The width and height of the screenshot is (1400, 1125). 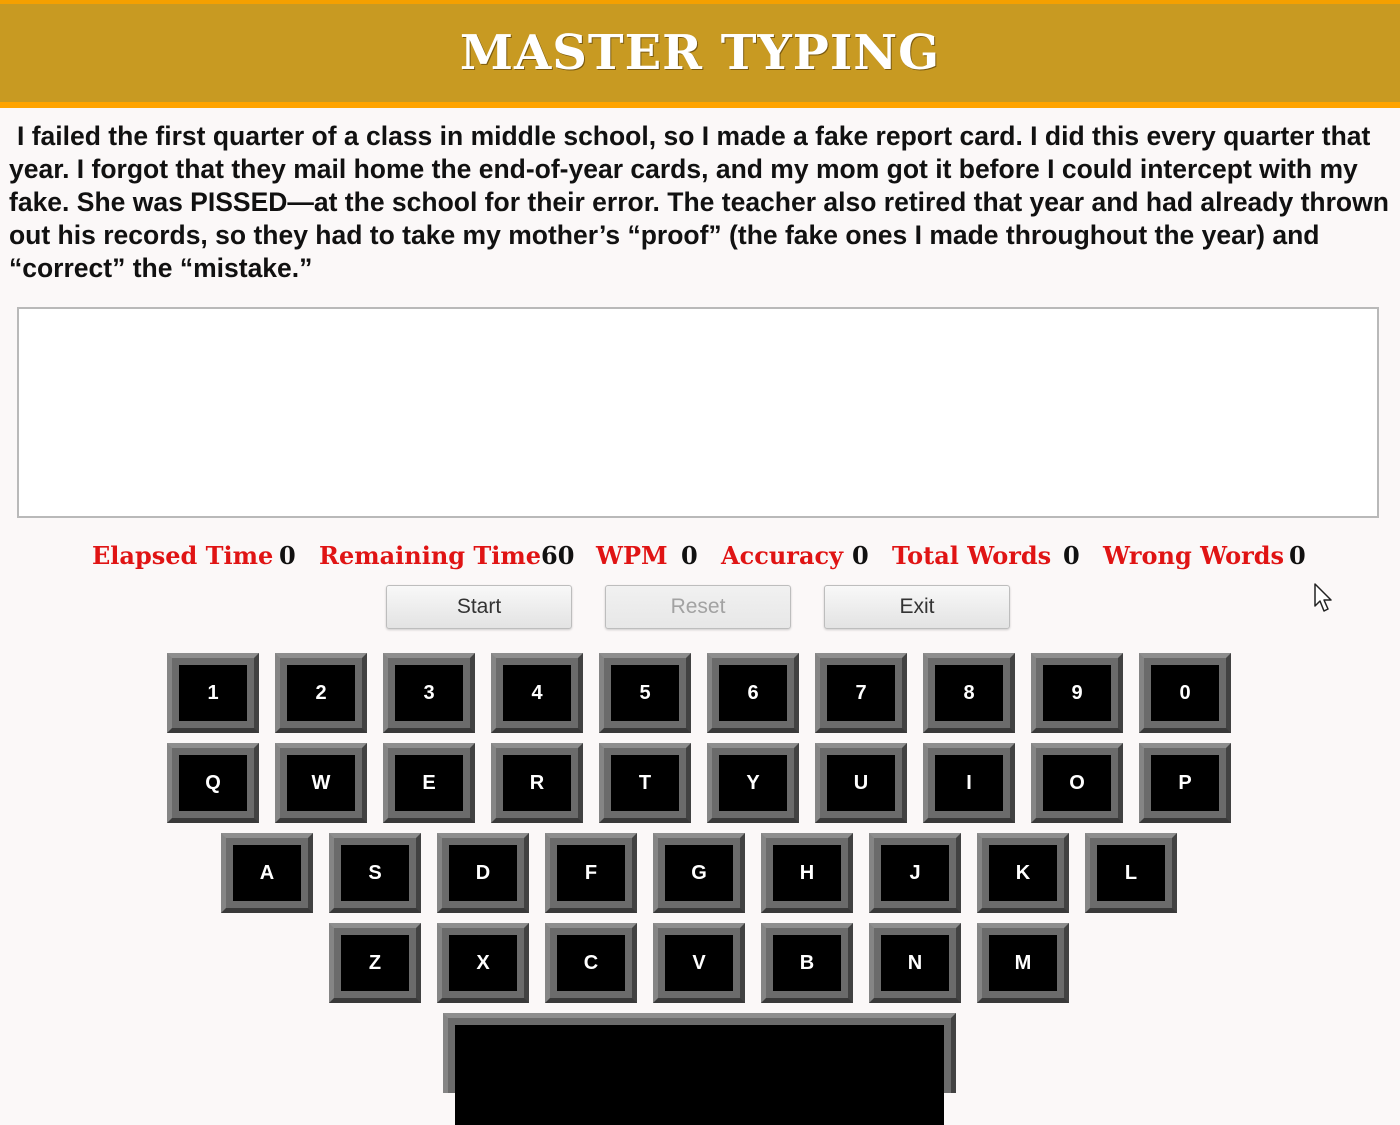 I want to click on key-1: 1, so click(x=213, y=693).